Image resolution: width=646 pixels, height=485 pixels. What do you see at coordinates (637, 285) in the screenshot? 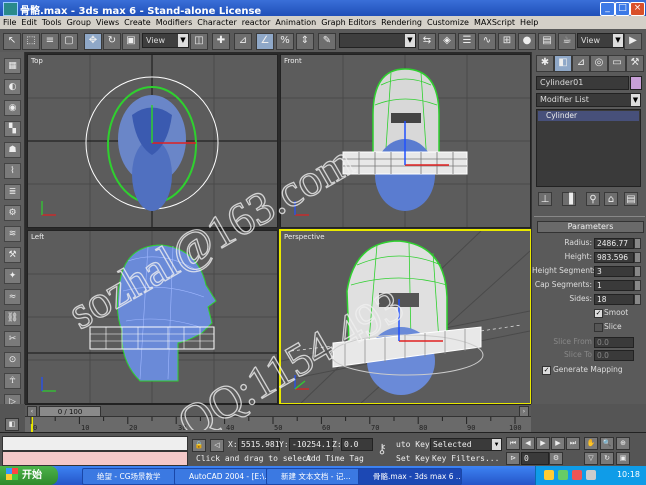
I see `cap-segments-spinner` at bounding box center [637, 285].